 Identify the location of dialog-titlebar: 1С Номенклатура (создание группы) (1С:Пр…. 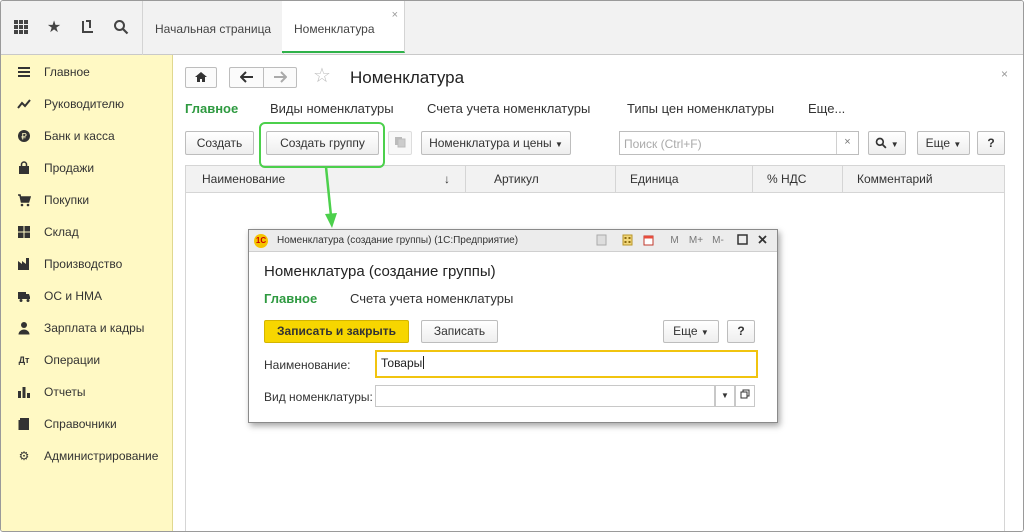
(513, 241).